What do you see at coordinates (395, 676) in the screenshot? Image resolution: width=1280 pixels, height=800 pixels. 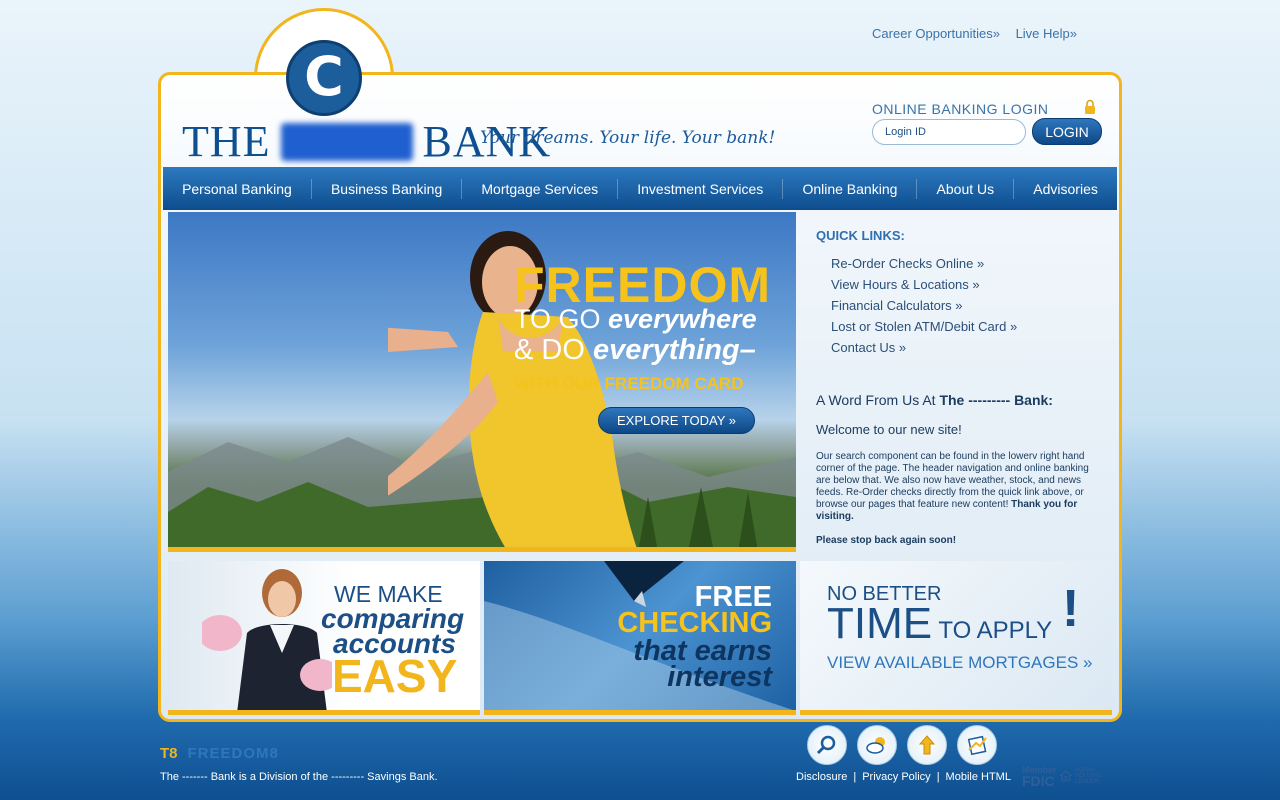 I see `promo-1-line-4: EASY` at bounding box center [395, 676].